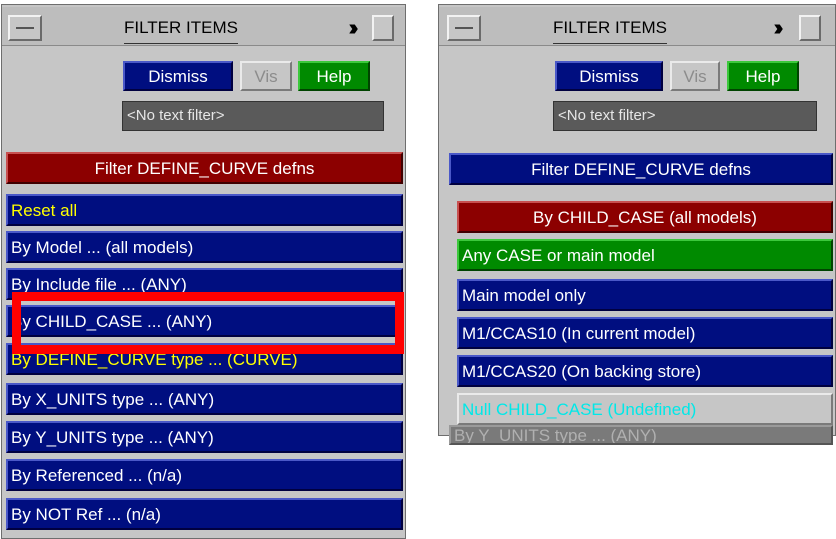 This screenshot has width=836, height=539. Describe the element at coordinates (204, 437) in the screenshot. I see `by-y-units-item: By Y_UNITS type ... (ANY)` at that location.